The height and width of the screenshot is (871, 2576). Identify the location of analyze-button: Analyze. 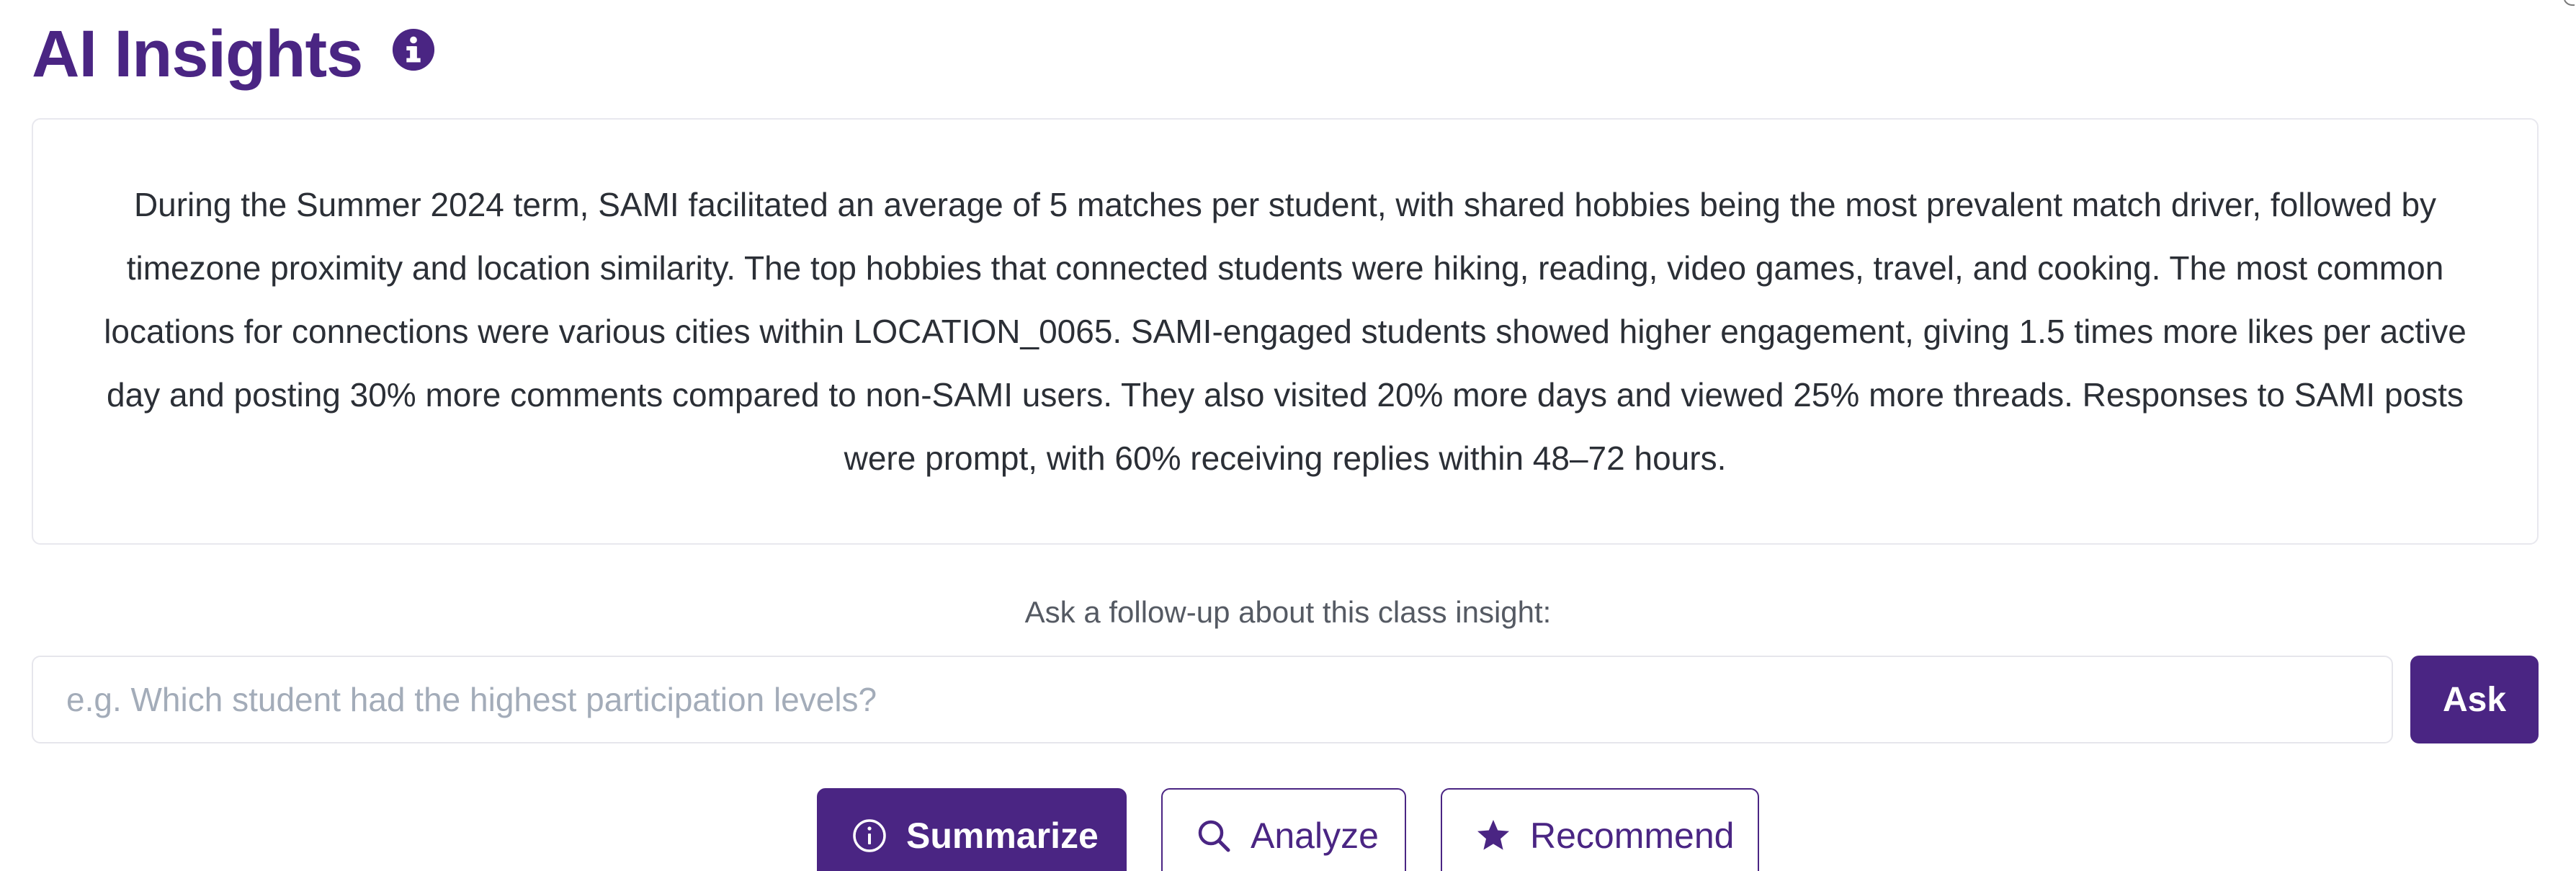
(1283, 830).